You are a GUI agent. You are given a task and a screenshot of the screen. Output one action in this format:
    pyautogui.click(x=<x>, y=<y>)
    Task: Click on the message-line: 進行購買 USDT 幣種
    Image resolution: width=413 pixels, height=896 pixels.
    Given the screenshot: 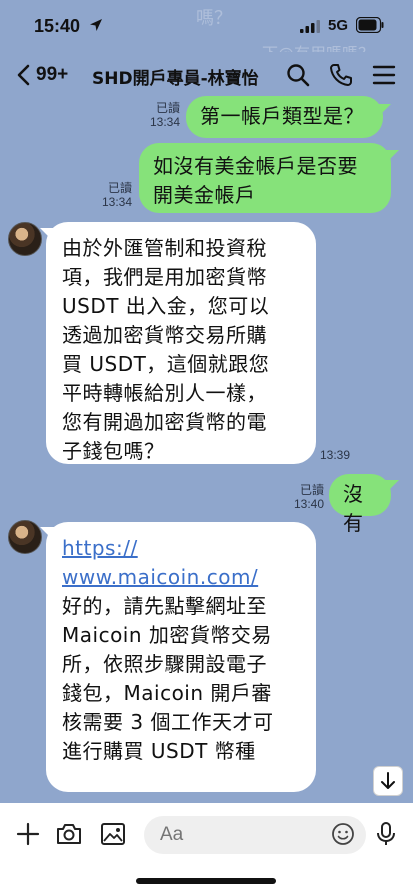 What is the action you would take?
    pyautogui.click(x=159, y=751)
    